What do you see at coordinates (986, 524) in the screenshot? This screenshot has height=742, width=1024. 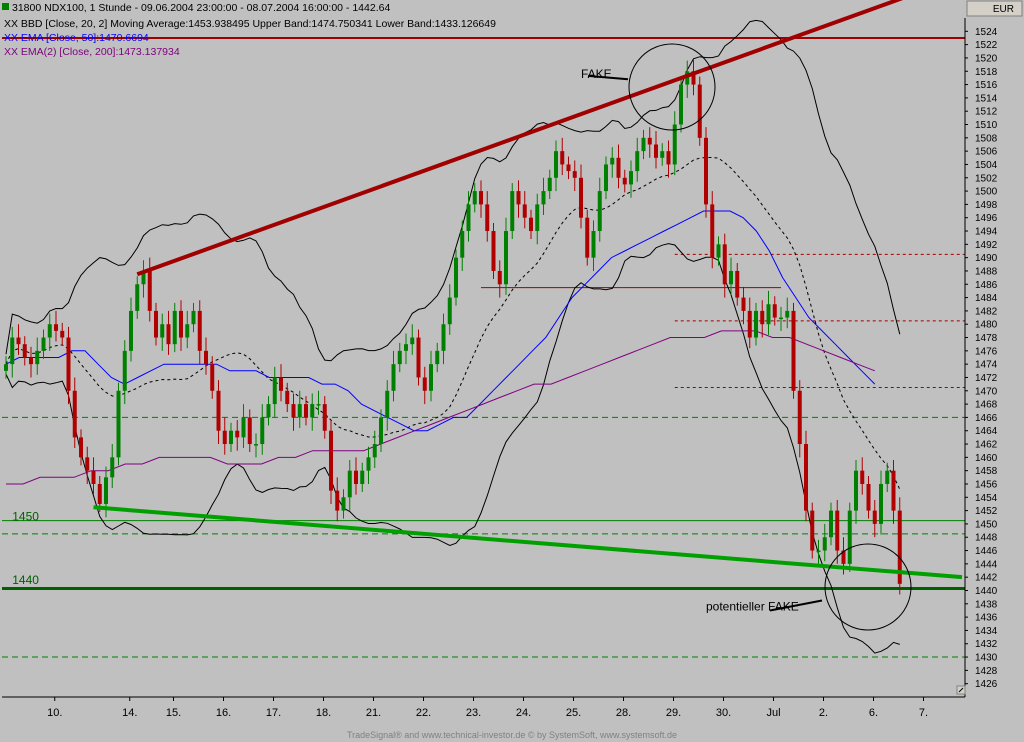 I see `y-tick-label: 1450` at bounding box center [986, 524].